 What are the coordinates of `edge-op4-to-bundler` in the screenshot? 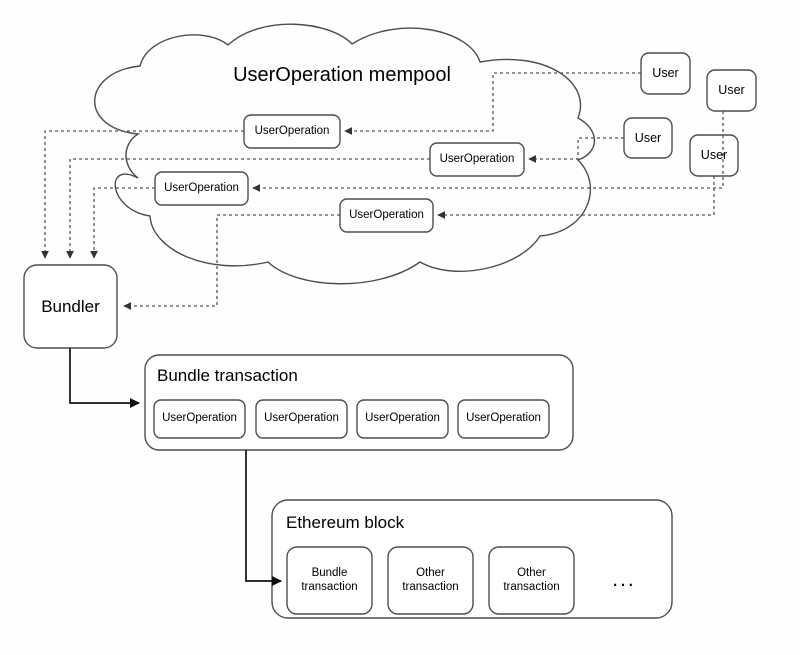 It's located at (231, 262).